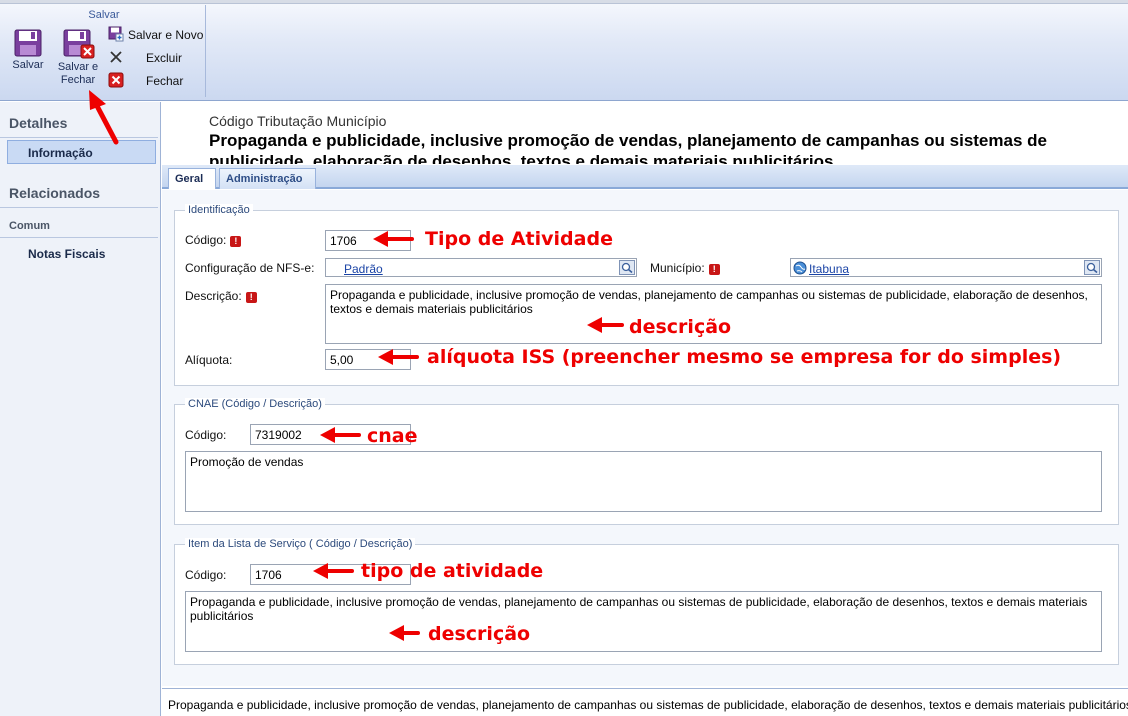 Image resolution: width=1128 pixels, height=716 pixels. Describe the element at coordinates (255, 404) in the screenshot. I see `fieldset-legend: CNAE (Código / Descrição)` at that location.